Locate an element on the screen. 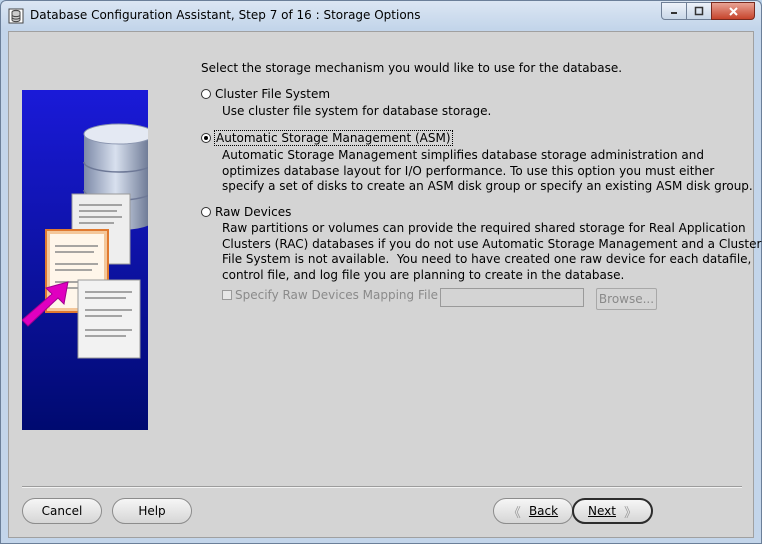  maximize-button is located at coordinates (699, 11).